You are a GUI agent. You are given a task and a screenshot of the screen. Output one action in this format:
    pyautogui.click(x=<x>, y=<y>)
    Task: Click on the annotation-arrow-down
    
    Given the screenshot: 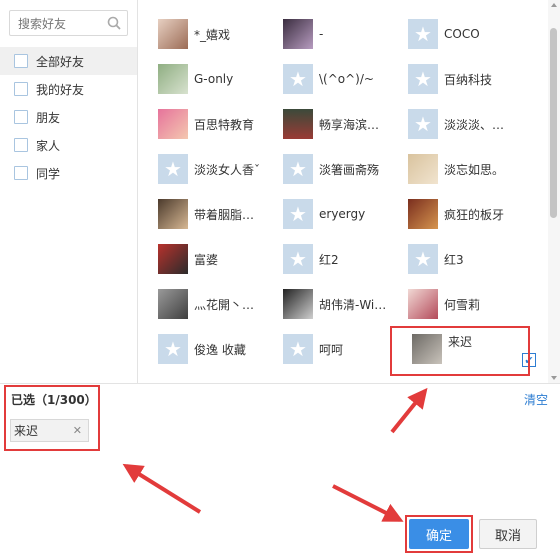 What is the action you would take?
    pyautogui.click(x=368, y=503)
    